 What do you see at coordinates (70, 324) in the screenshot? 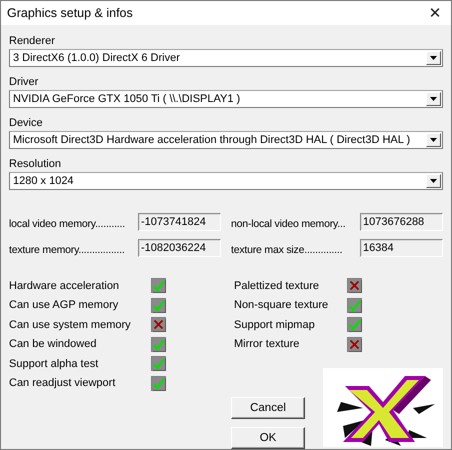
I see `capability-label: Can use system memory` at bounding box center [70, 324].